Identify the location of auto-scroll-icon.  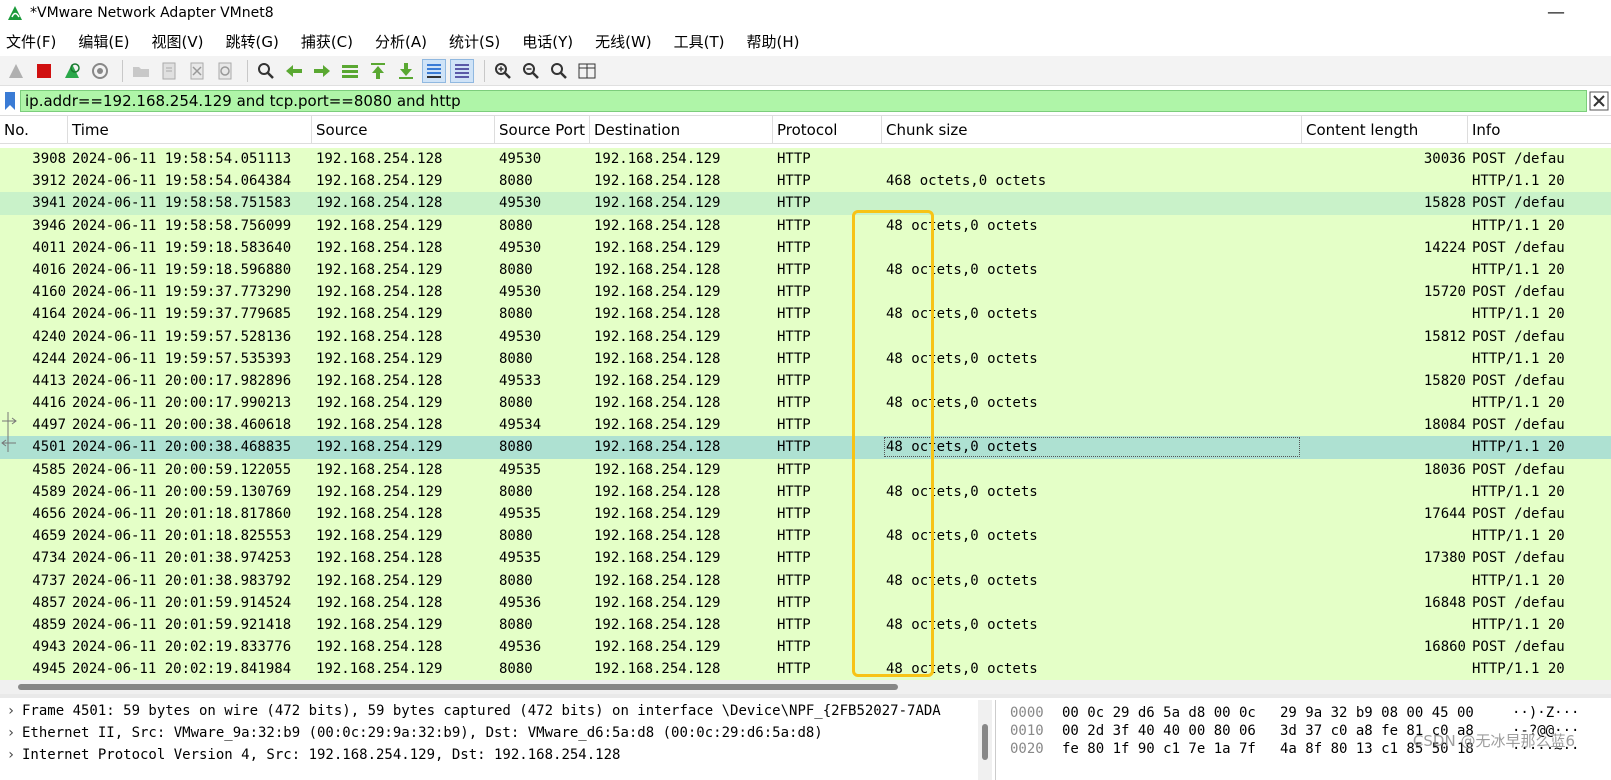
(434, 70).